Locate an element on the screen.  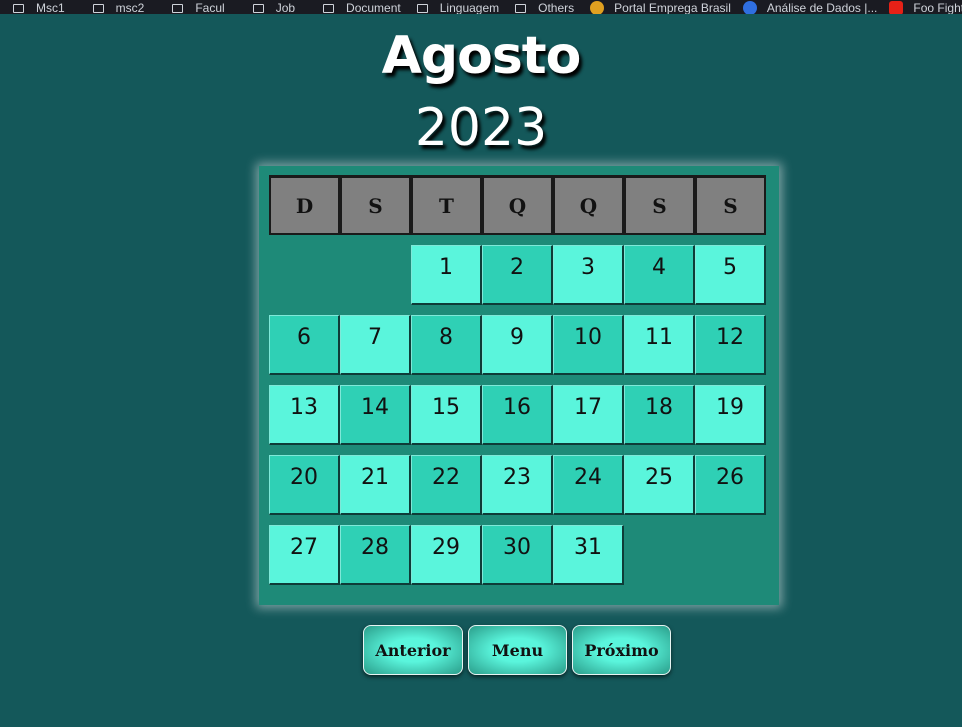
day-cell: 9 is located at coordinates (517, 345).